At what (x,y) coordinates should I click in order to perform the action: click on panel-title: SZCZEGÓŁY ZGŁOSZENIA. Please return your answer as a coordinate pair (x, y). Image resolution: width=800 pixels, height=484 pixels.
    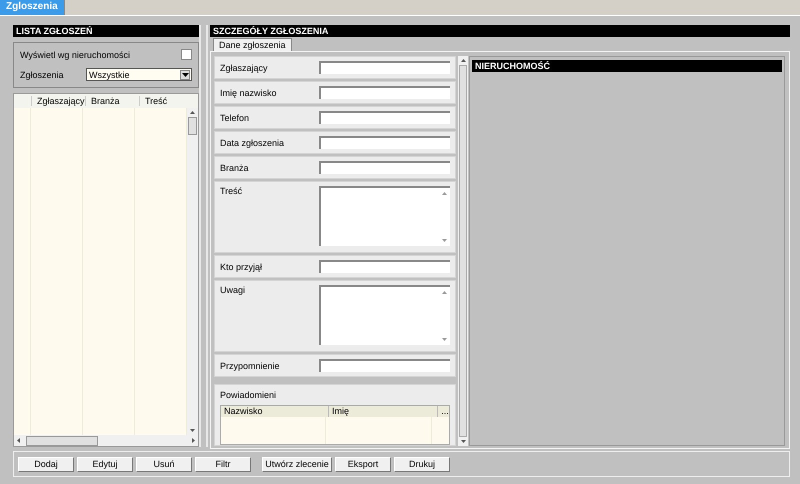
    Looking at the image, I should click on (500, 31).